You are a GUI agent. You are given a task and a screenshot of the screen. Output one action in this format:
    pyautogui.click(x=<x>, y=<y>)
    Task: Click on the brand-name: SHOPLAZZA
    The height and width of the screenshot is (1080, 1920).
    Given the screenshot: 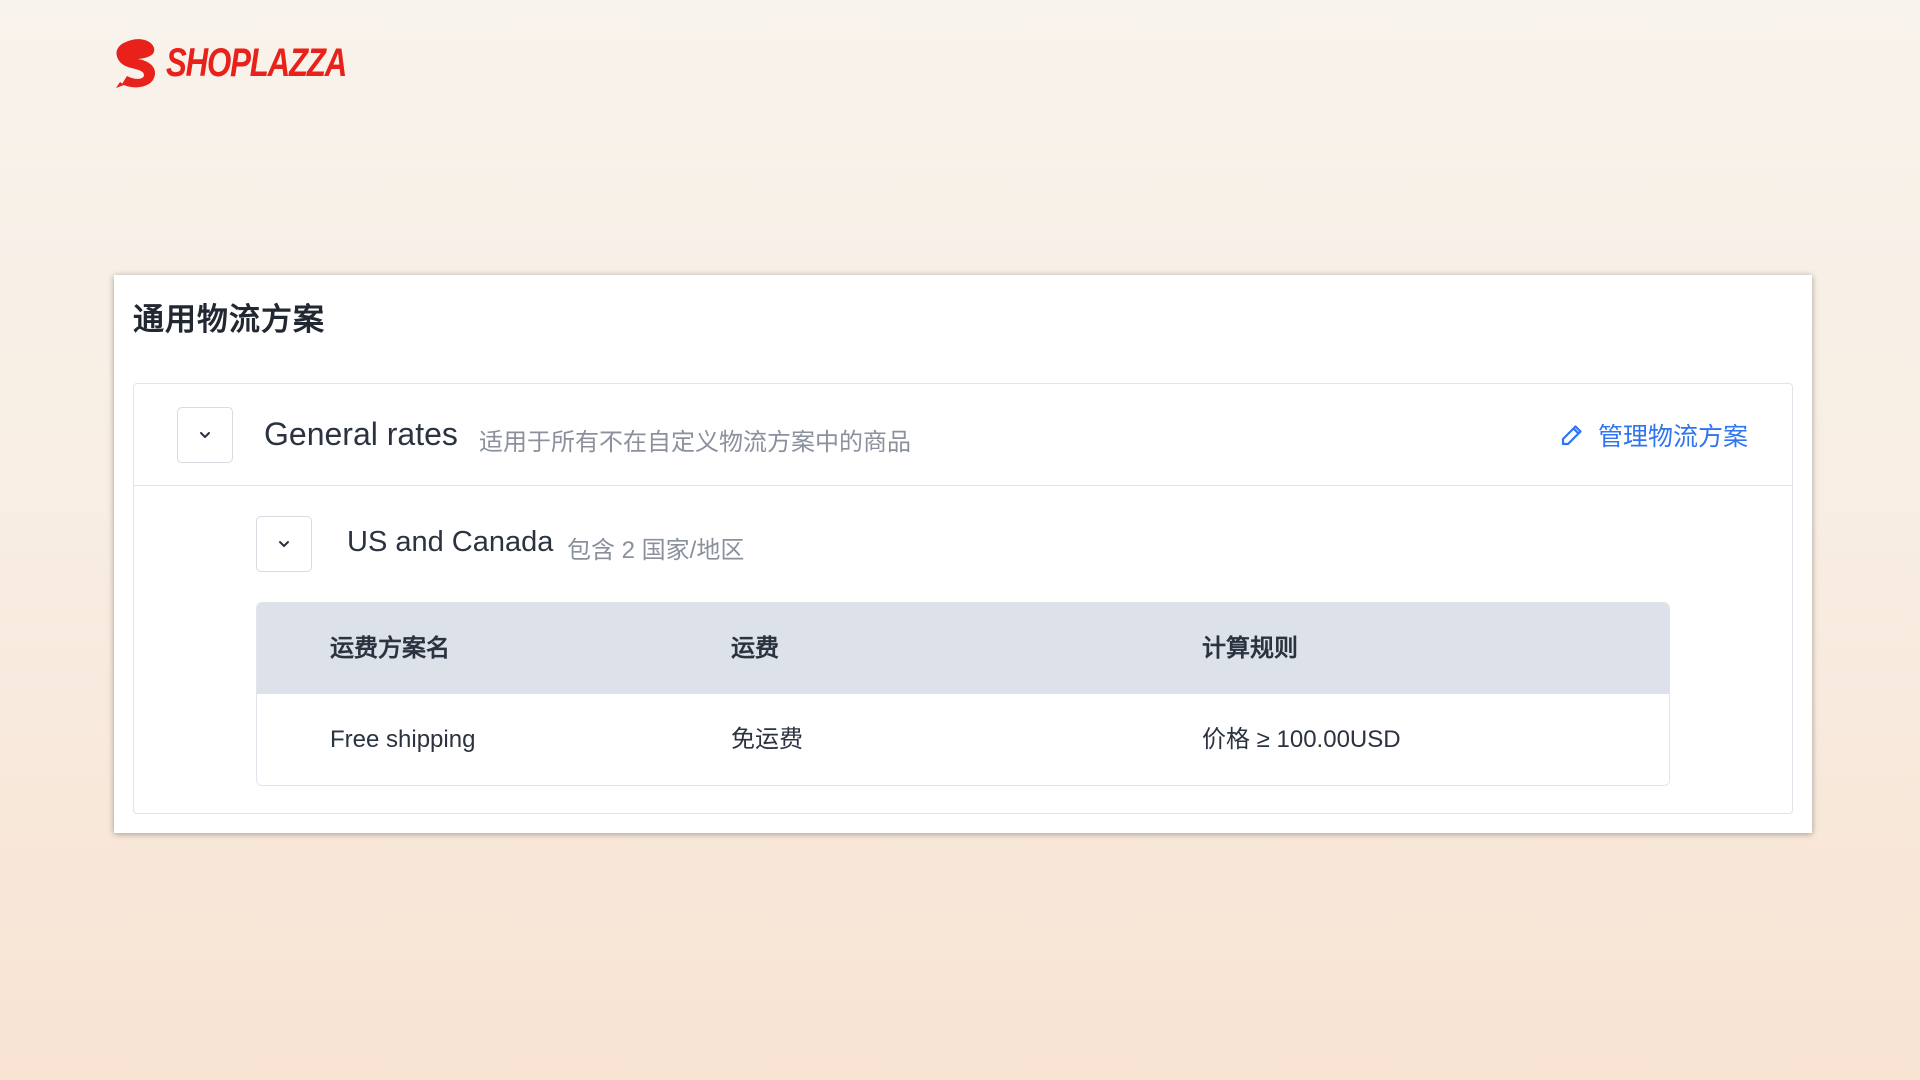 What is the action you would take?
    pyautogui.click(x=256, y=63)
    